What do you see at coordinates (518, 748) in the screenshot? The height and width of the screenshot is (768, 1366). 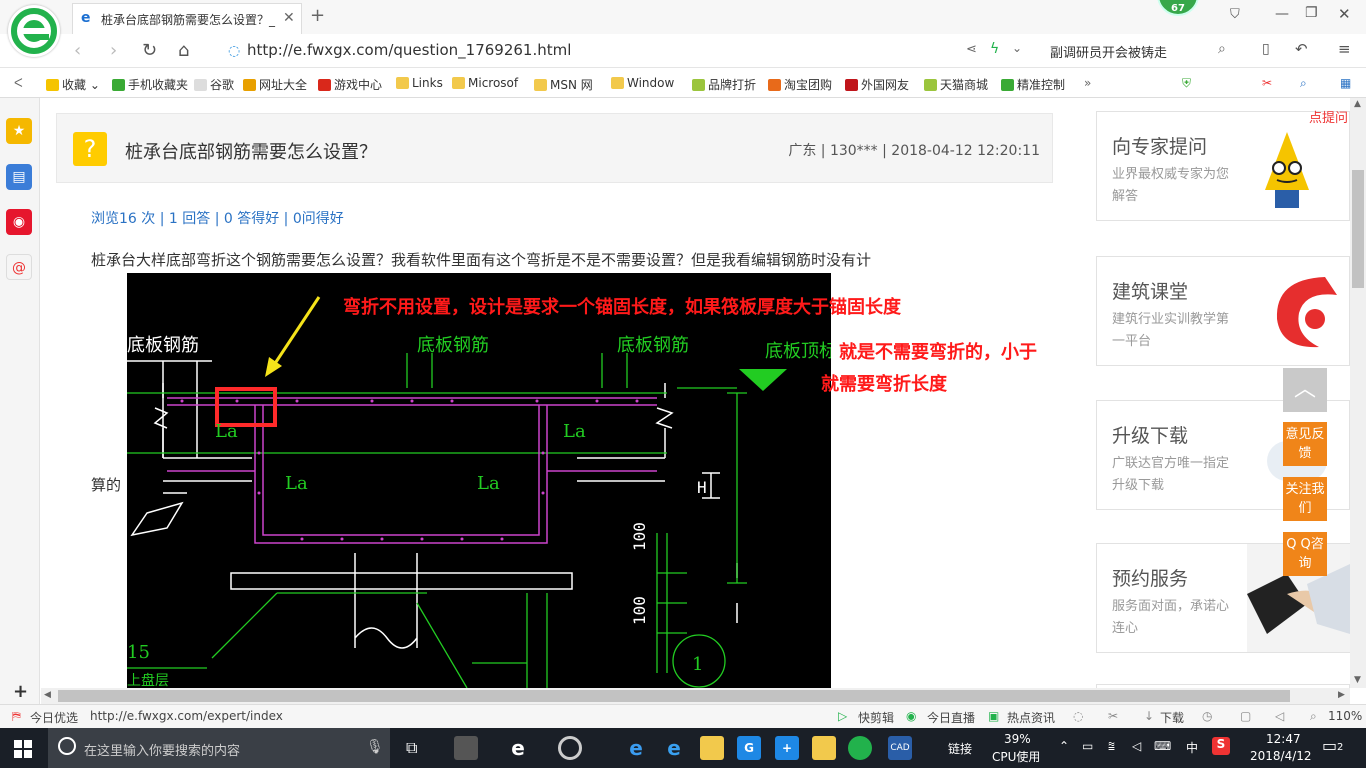 I see `ie-browser-icon: e` at bounding box center [518, 748].